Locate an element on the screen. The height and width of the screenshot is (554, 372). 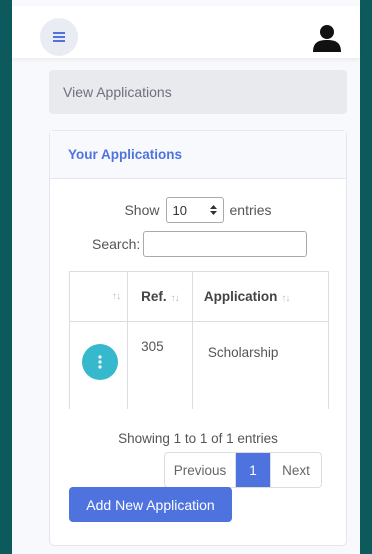
cell-action is located at coordinates (99, 365).